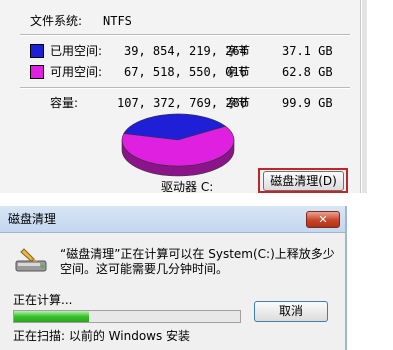 The width and height of the screenshot is (393, 350). I want to click on dialog-titlebar: 磁盘清理 ✕, so click(173, 219).